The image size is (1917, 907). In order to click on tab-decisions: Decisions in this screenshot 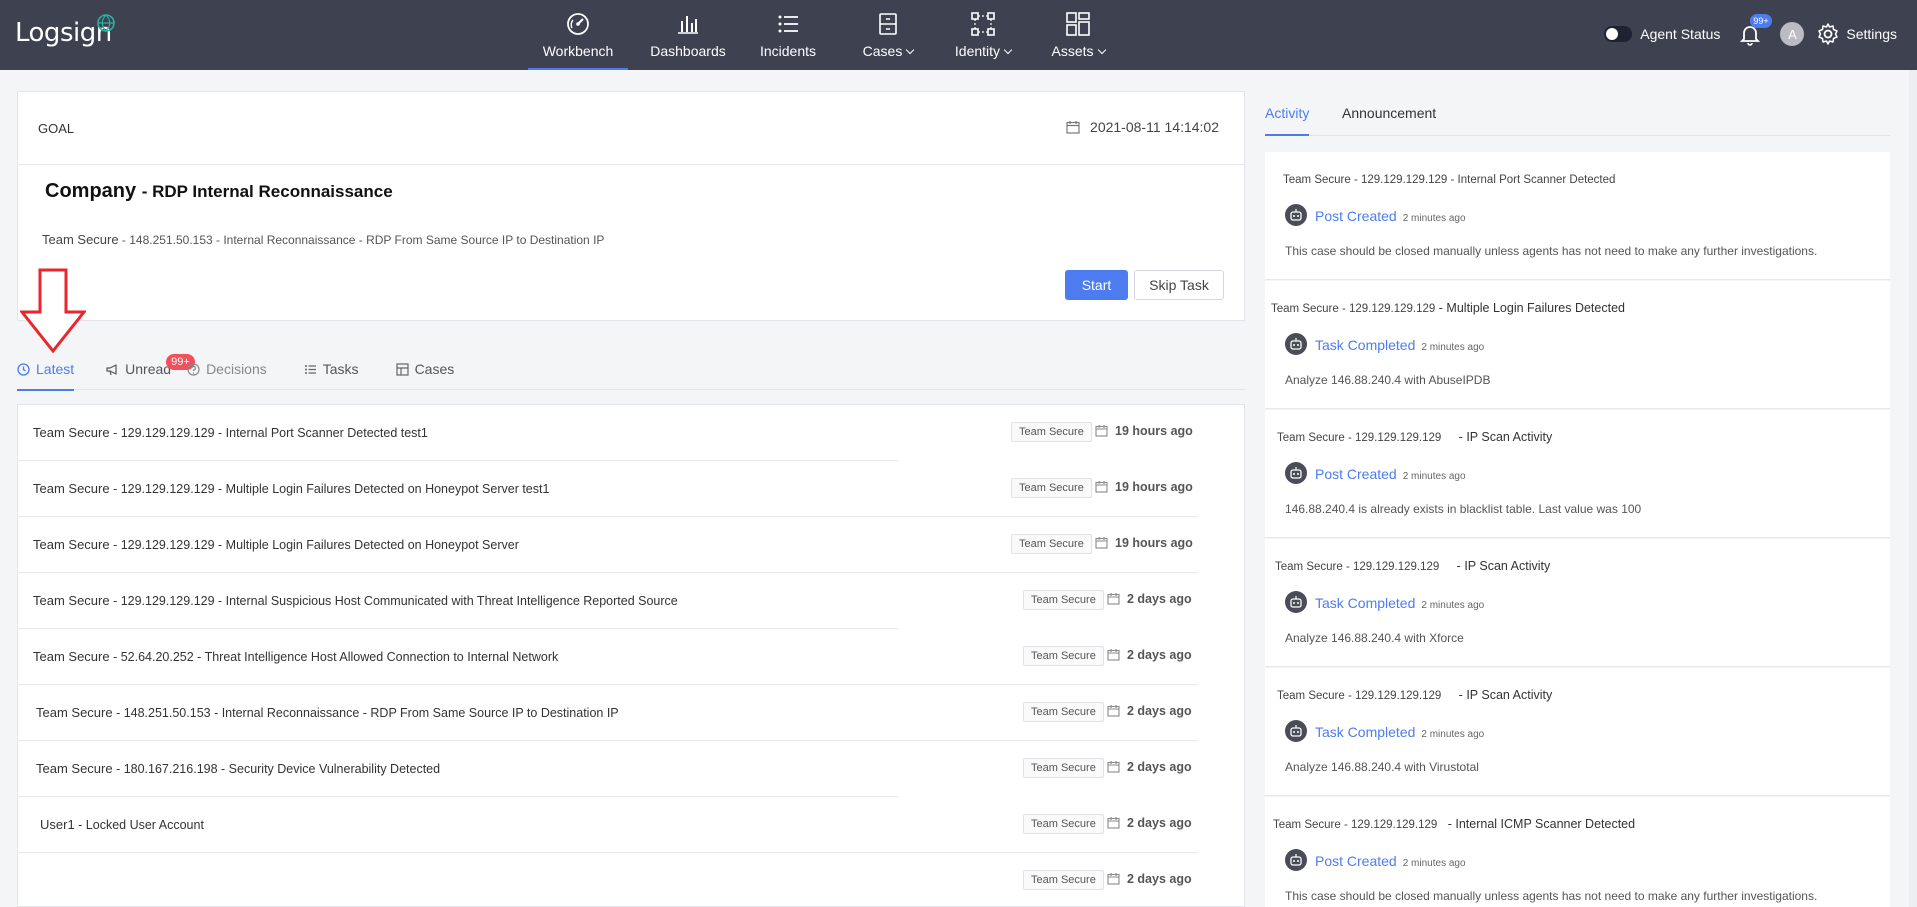, I will do `click(227, 373)`.